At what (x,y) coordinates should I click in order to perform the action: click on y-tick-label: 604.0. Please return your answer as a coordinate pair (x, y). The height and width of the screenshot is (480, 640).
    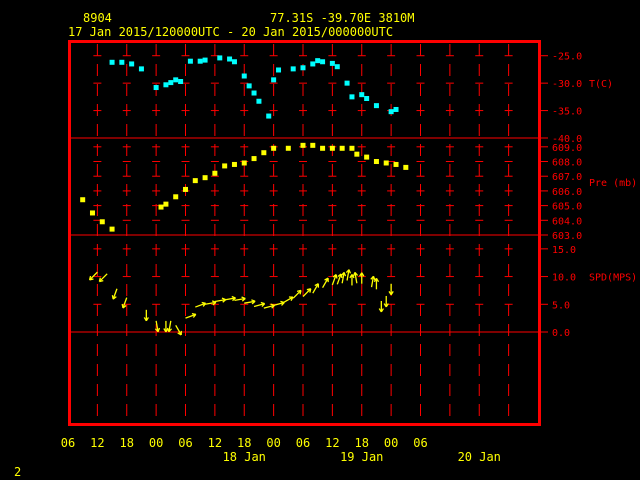
    Looking at the image, I should click on (567, 221).